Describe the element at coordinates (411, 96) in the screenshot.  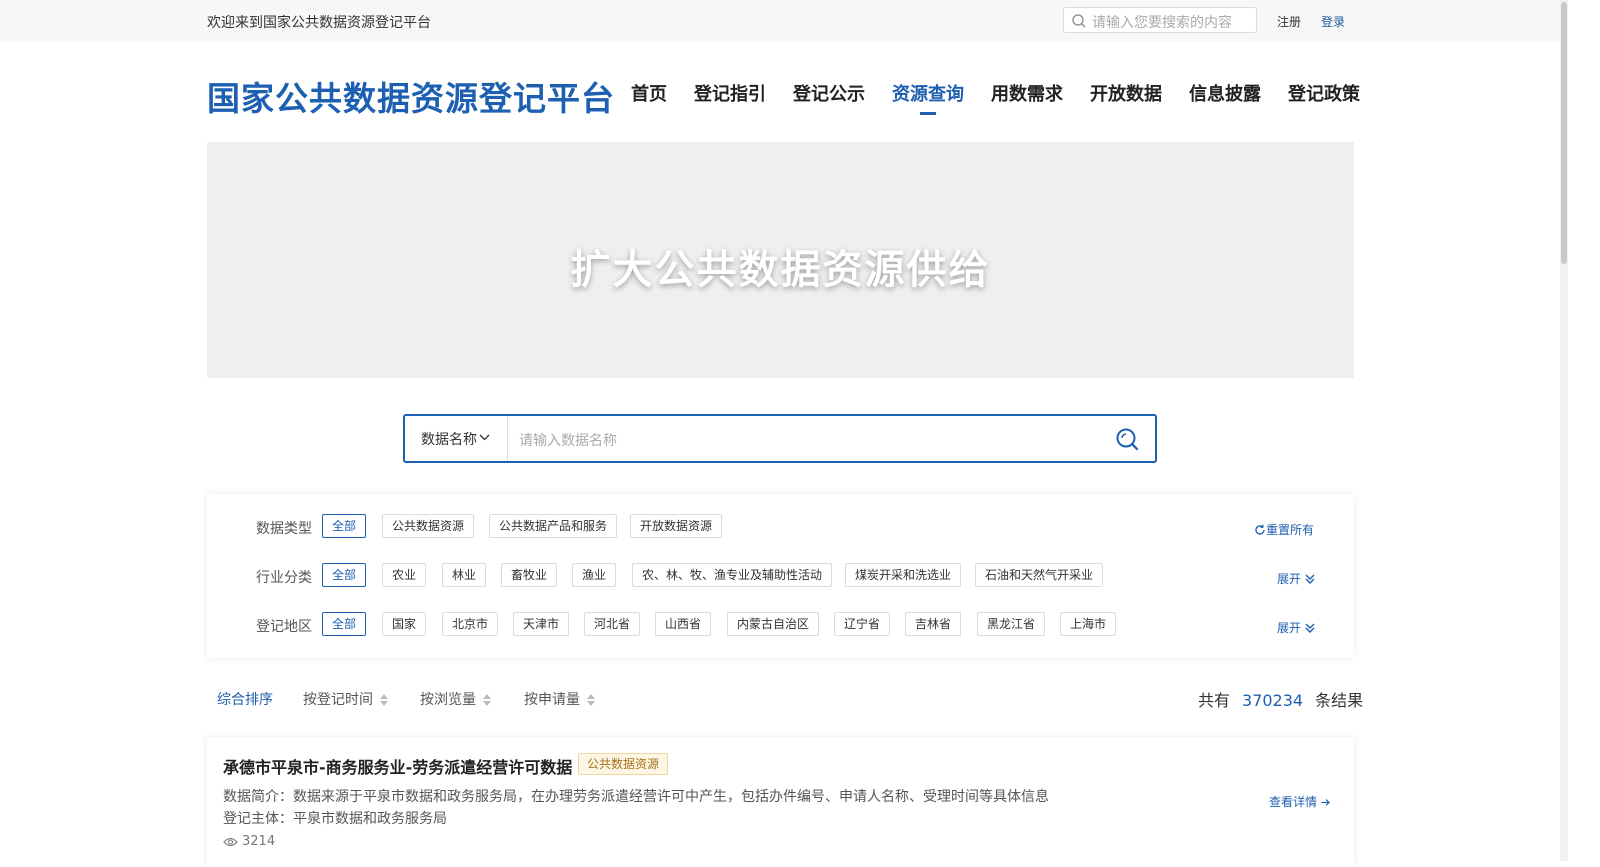
I see `site-logo: 国家公共数据资源登记平台` at that location.